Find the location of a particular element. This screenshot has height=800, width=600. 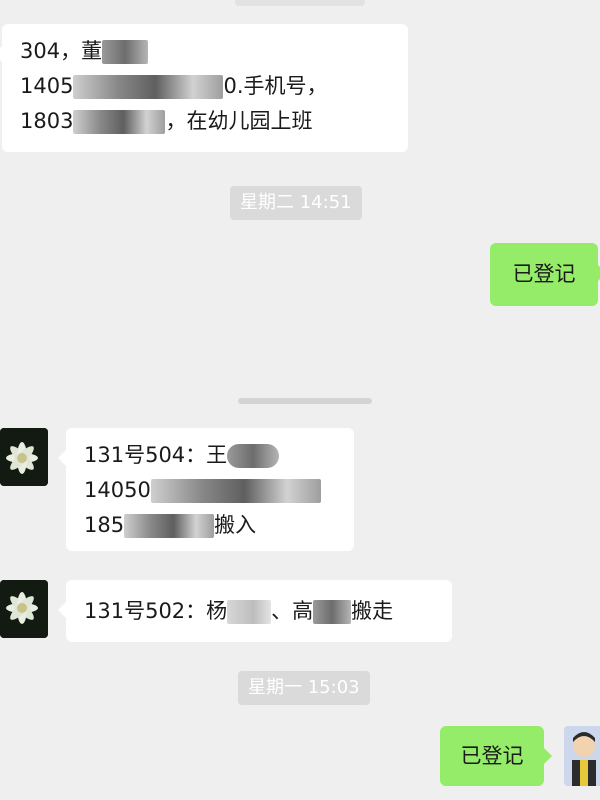

message-line: 131号502：杨 、高 搬走 is located at coordinates (239, 611).